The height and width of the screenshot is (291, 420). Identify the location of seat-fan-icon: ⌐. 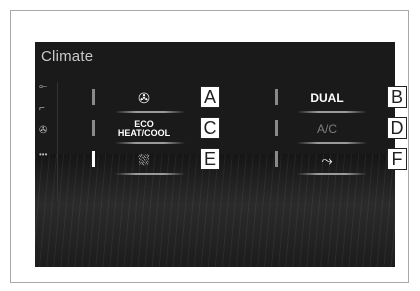
(42, 109).